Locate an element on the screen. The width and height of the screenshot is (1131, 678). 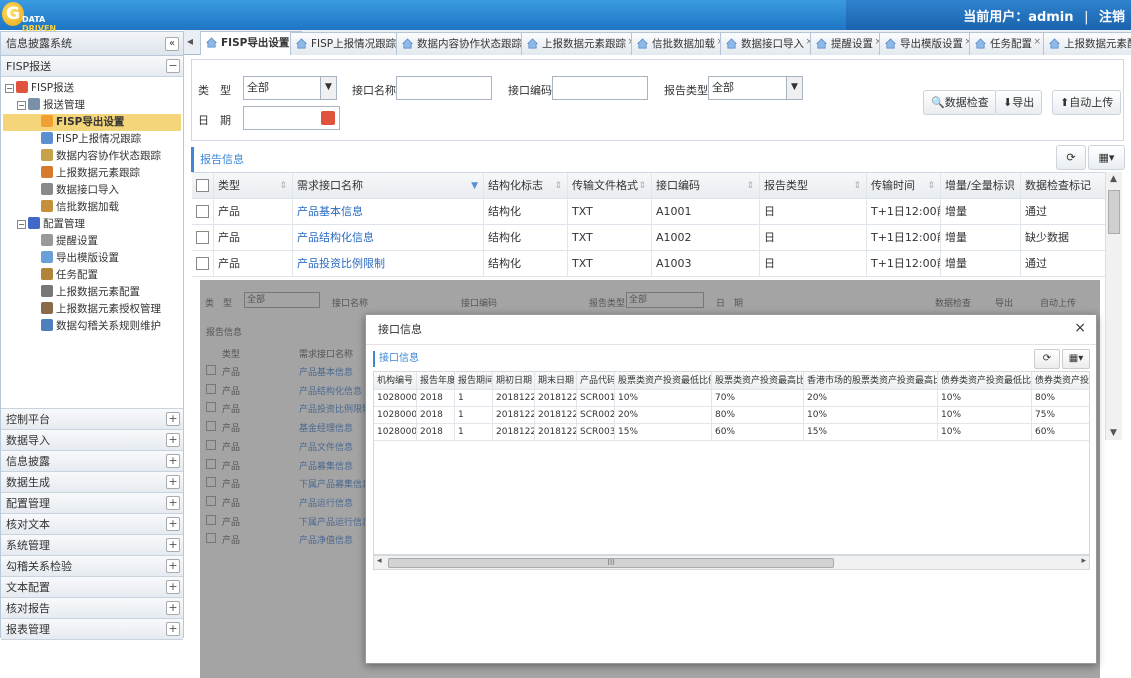
column-header: 结构化标志 ⇕ is located at coordinates (526, 186).